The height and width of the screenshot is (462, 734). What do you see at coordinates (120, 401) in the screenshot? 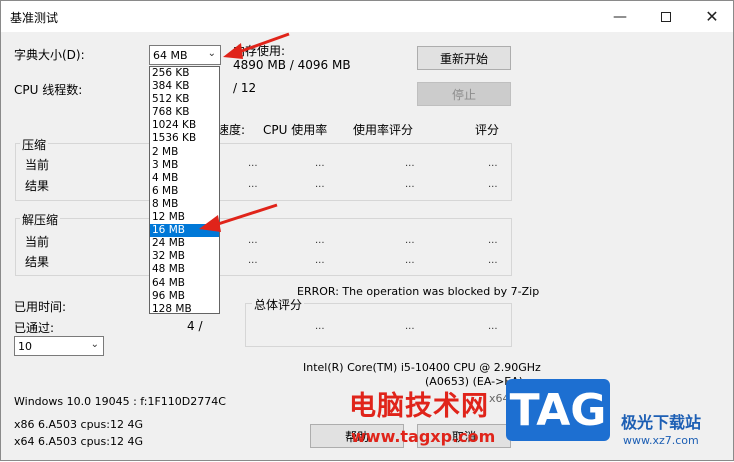
I see `os-info: Windows 10.0 19045 : f:1F110D2774C` at bounding box center [120, 401].